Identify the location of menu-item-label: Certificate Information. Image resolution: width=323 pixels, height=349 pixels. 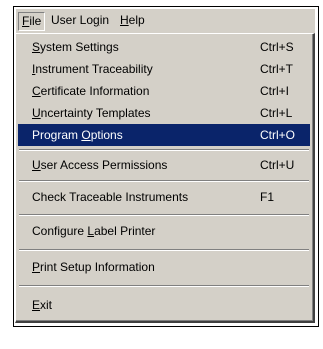
(91, 91).